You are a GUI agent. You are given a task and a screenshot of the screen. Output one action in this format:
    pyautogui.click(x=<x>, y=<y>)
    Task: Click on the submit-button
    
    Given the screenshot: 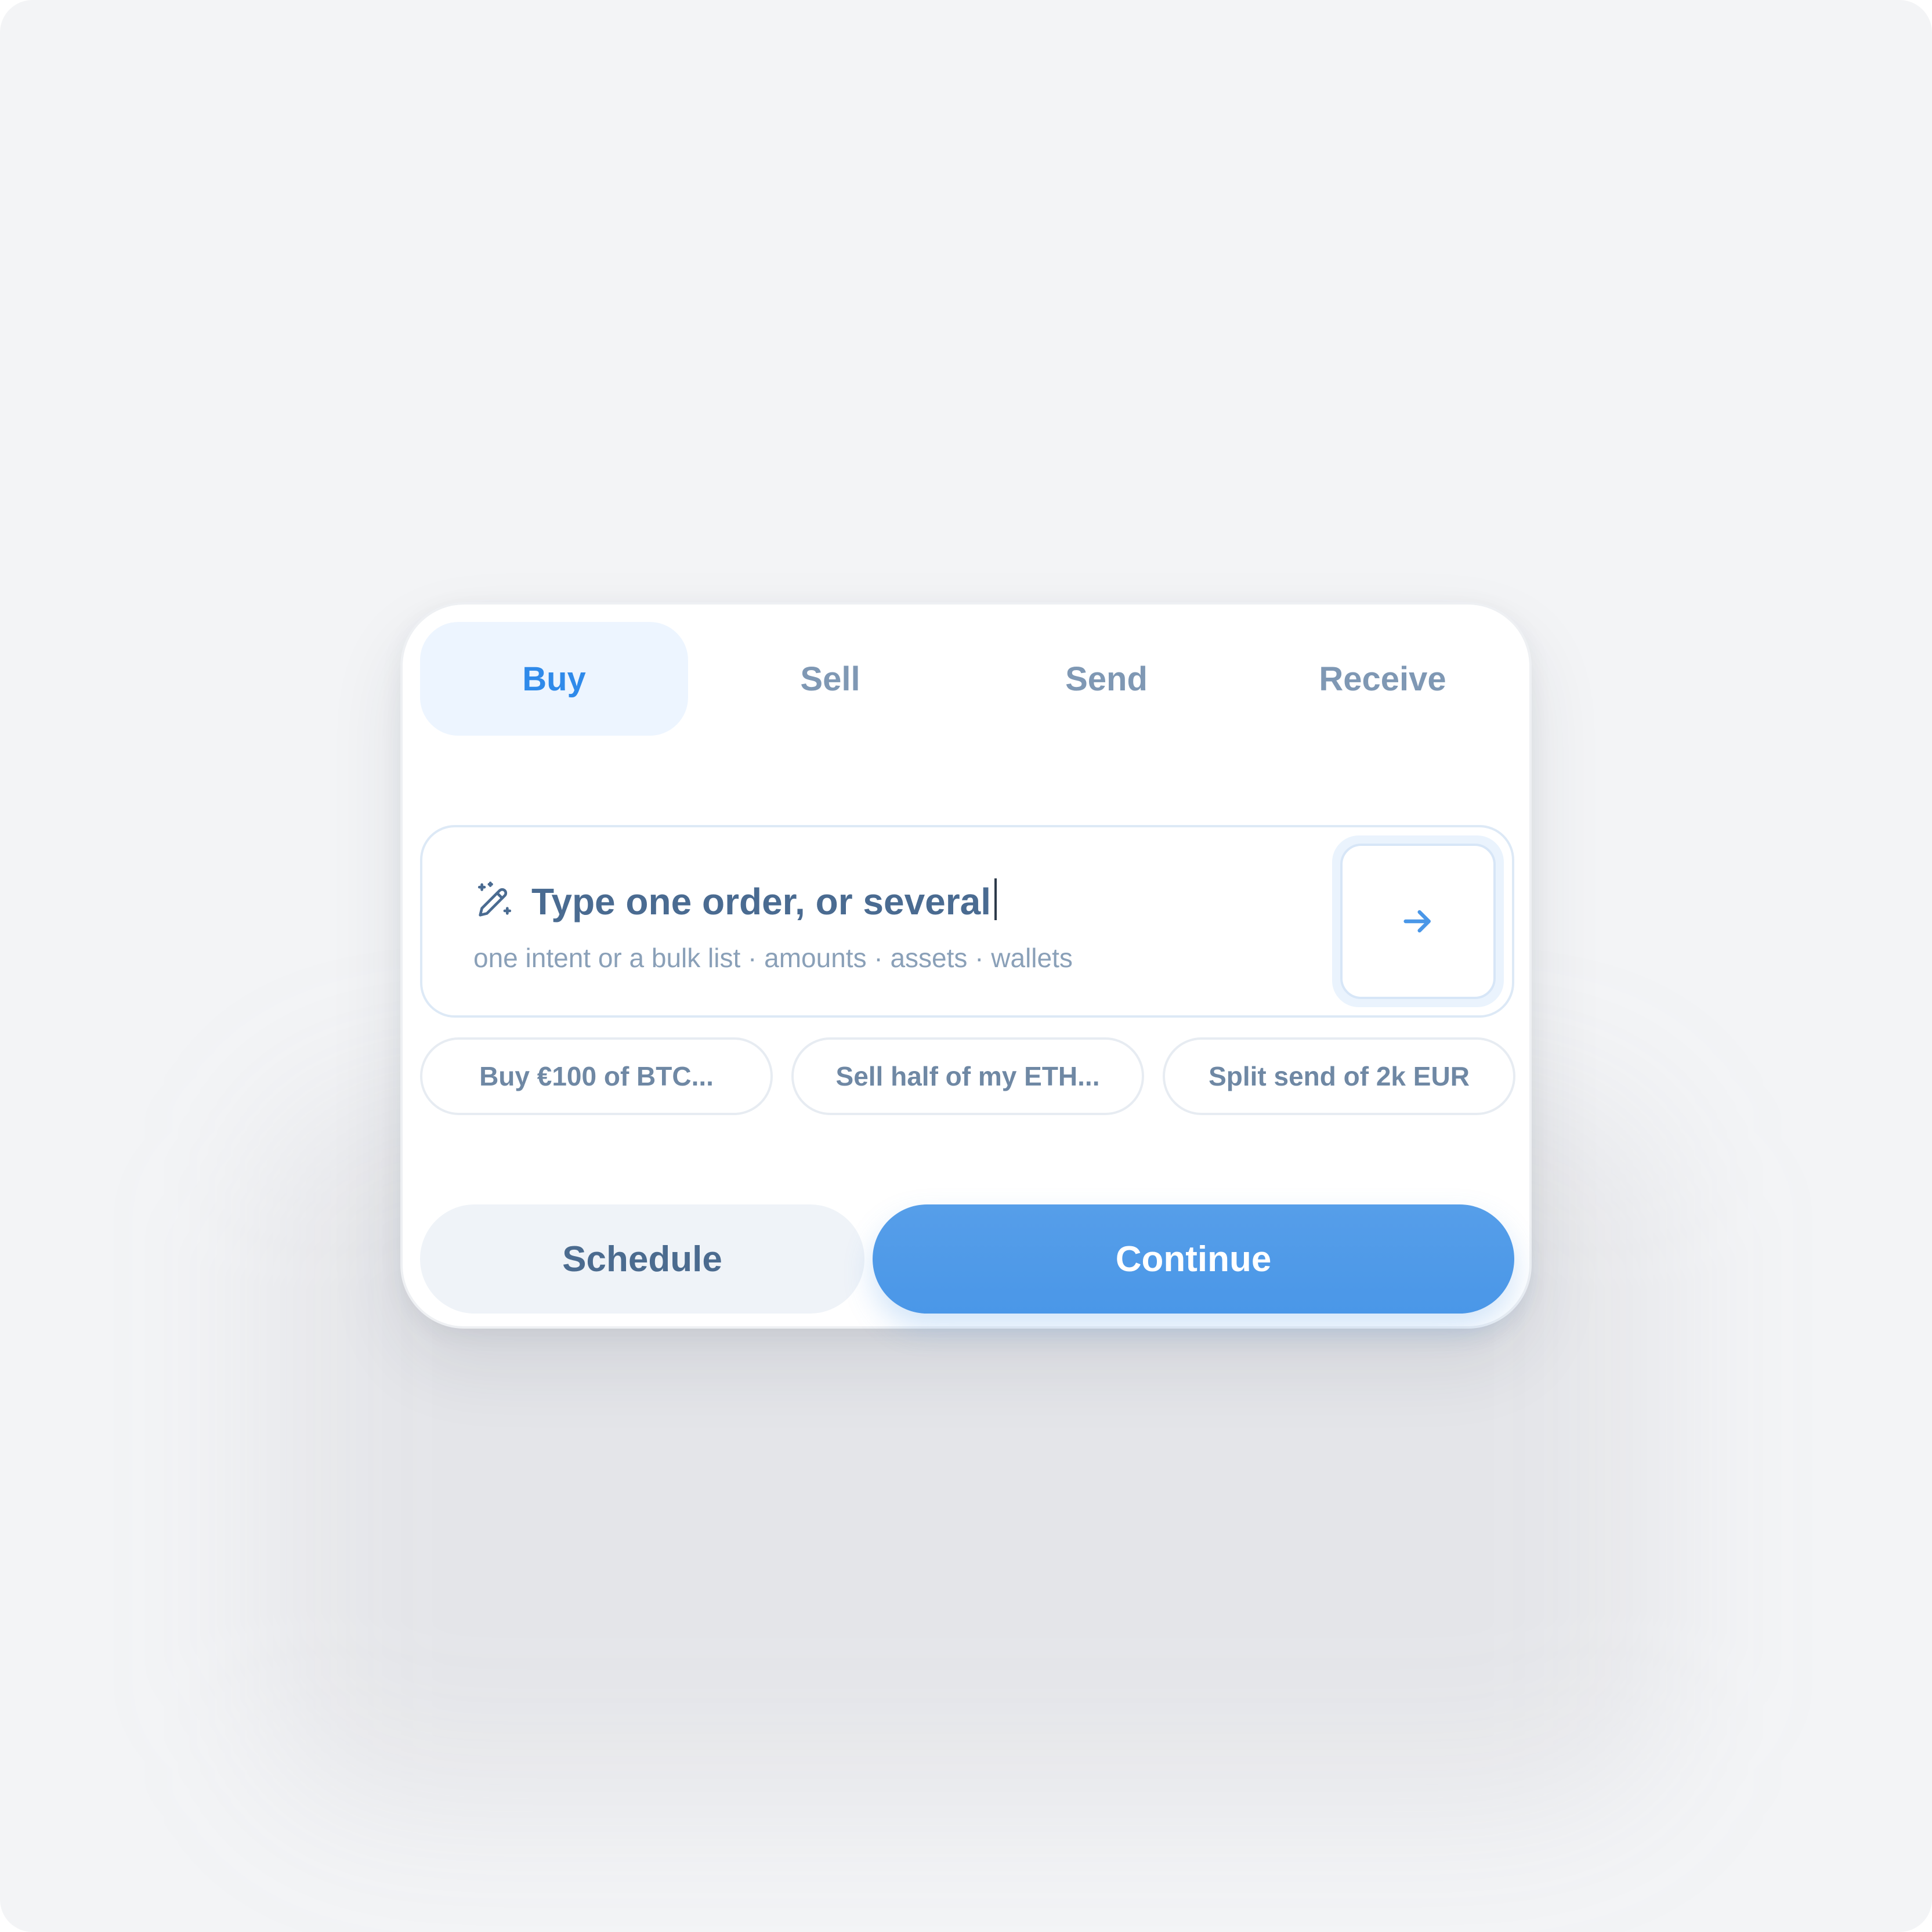 What is the action you would take?
    pyautogui.click(x=1418, y=921)
    